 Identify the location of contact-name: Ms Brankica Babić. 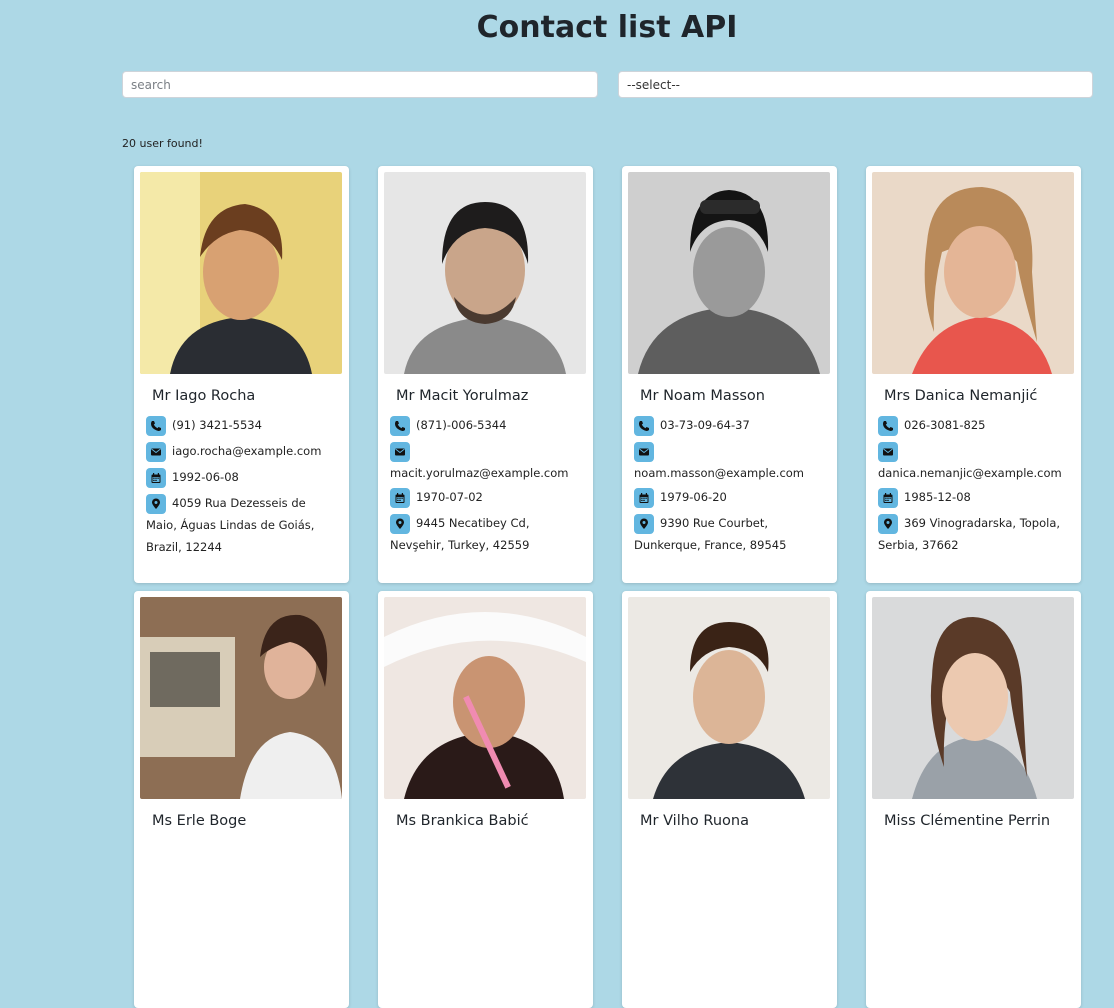
(462, 821).